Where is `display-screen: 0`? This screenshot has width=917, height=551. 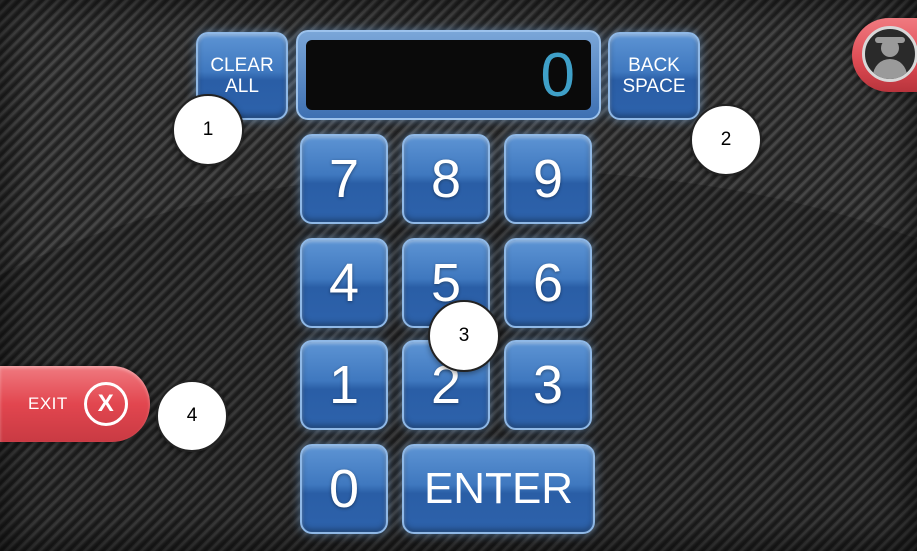 display-screen: 0 is located at coordinates (448, 75).